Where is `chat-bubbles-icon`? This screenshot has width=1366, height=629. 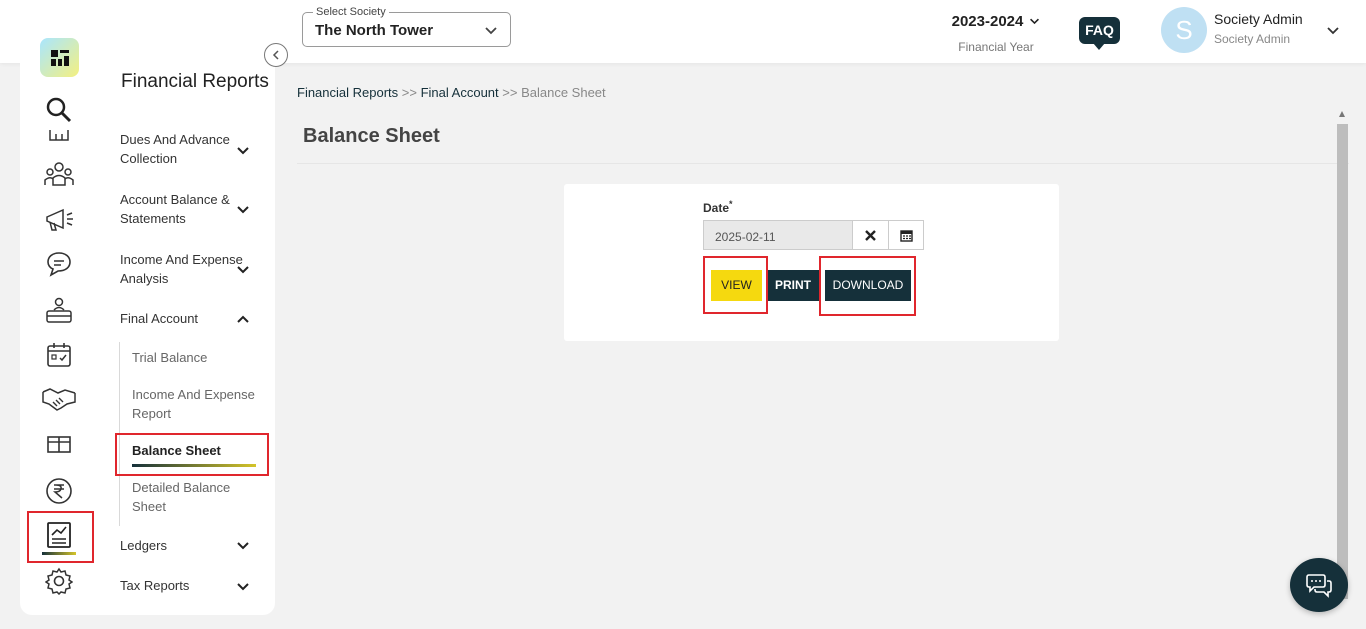
chat-bubbles-icon is located at coordinates (1319, 586).